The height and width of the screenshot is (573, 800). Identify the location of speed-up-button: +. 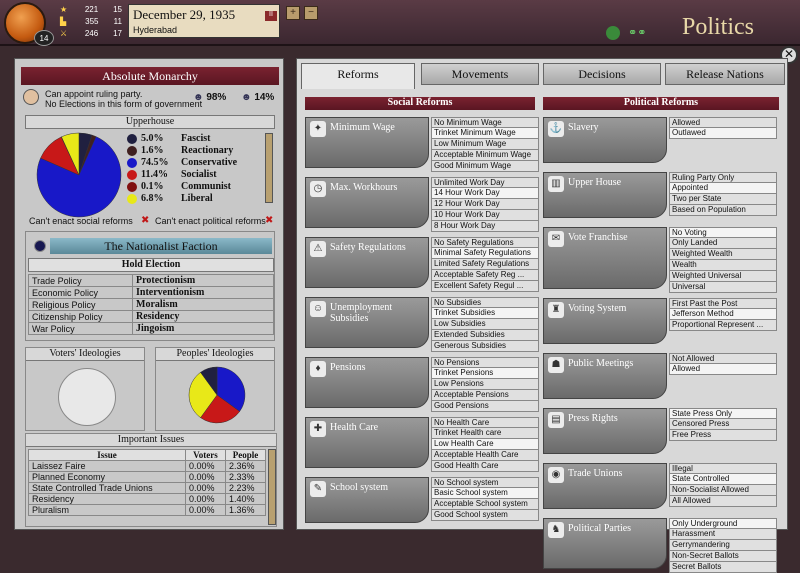
(293, 13).